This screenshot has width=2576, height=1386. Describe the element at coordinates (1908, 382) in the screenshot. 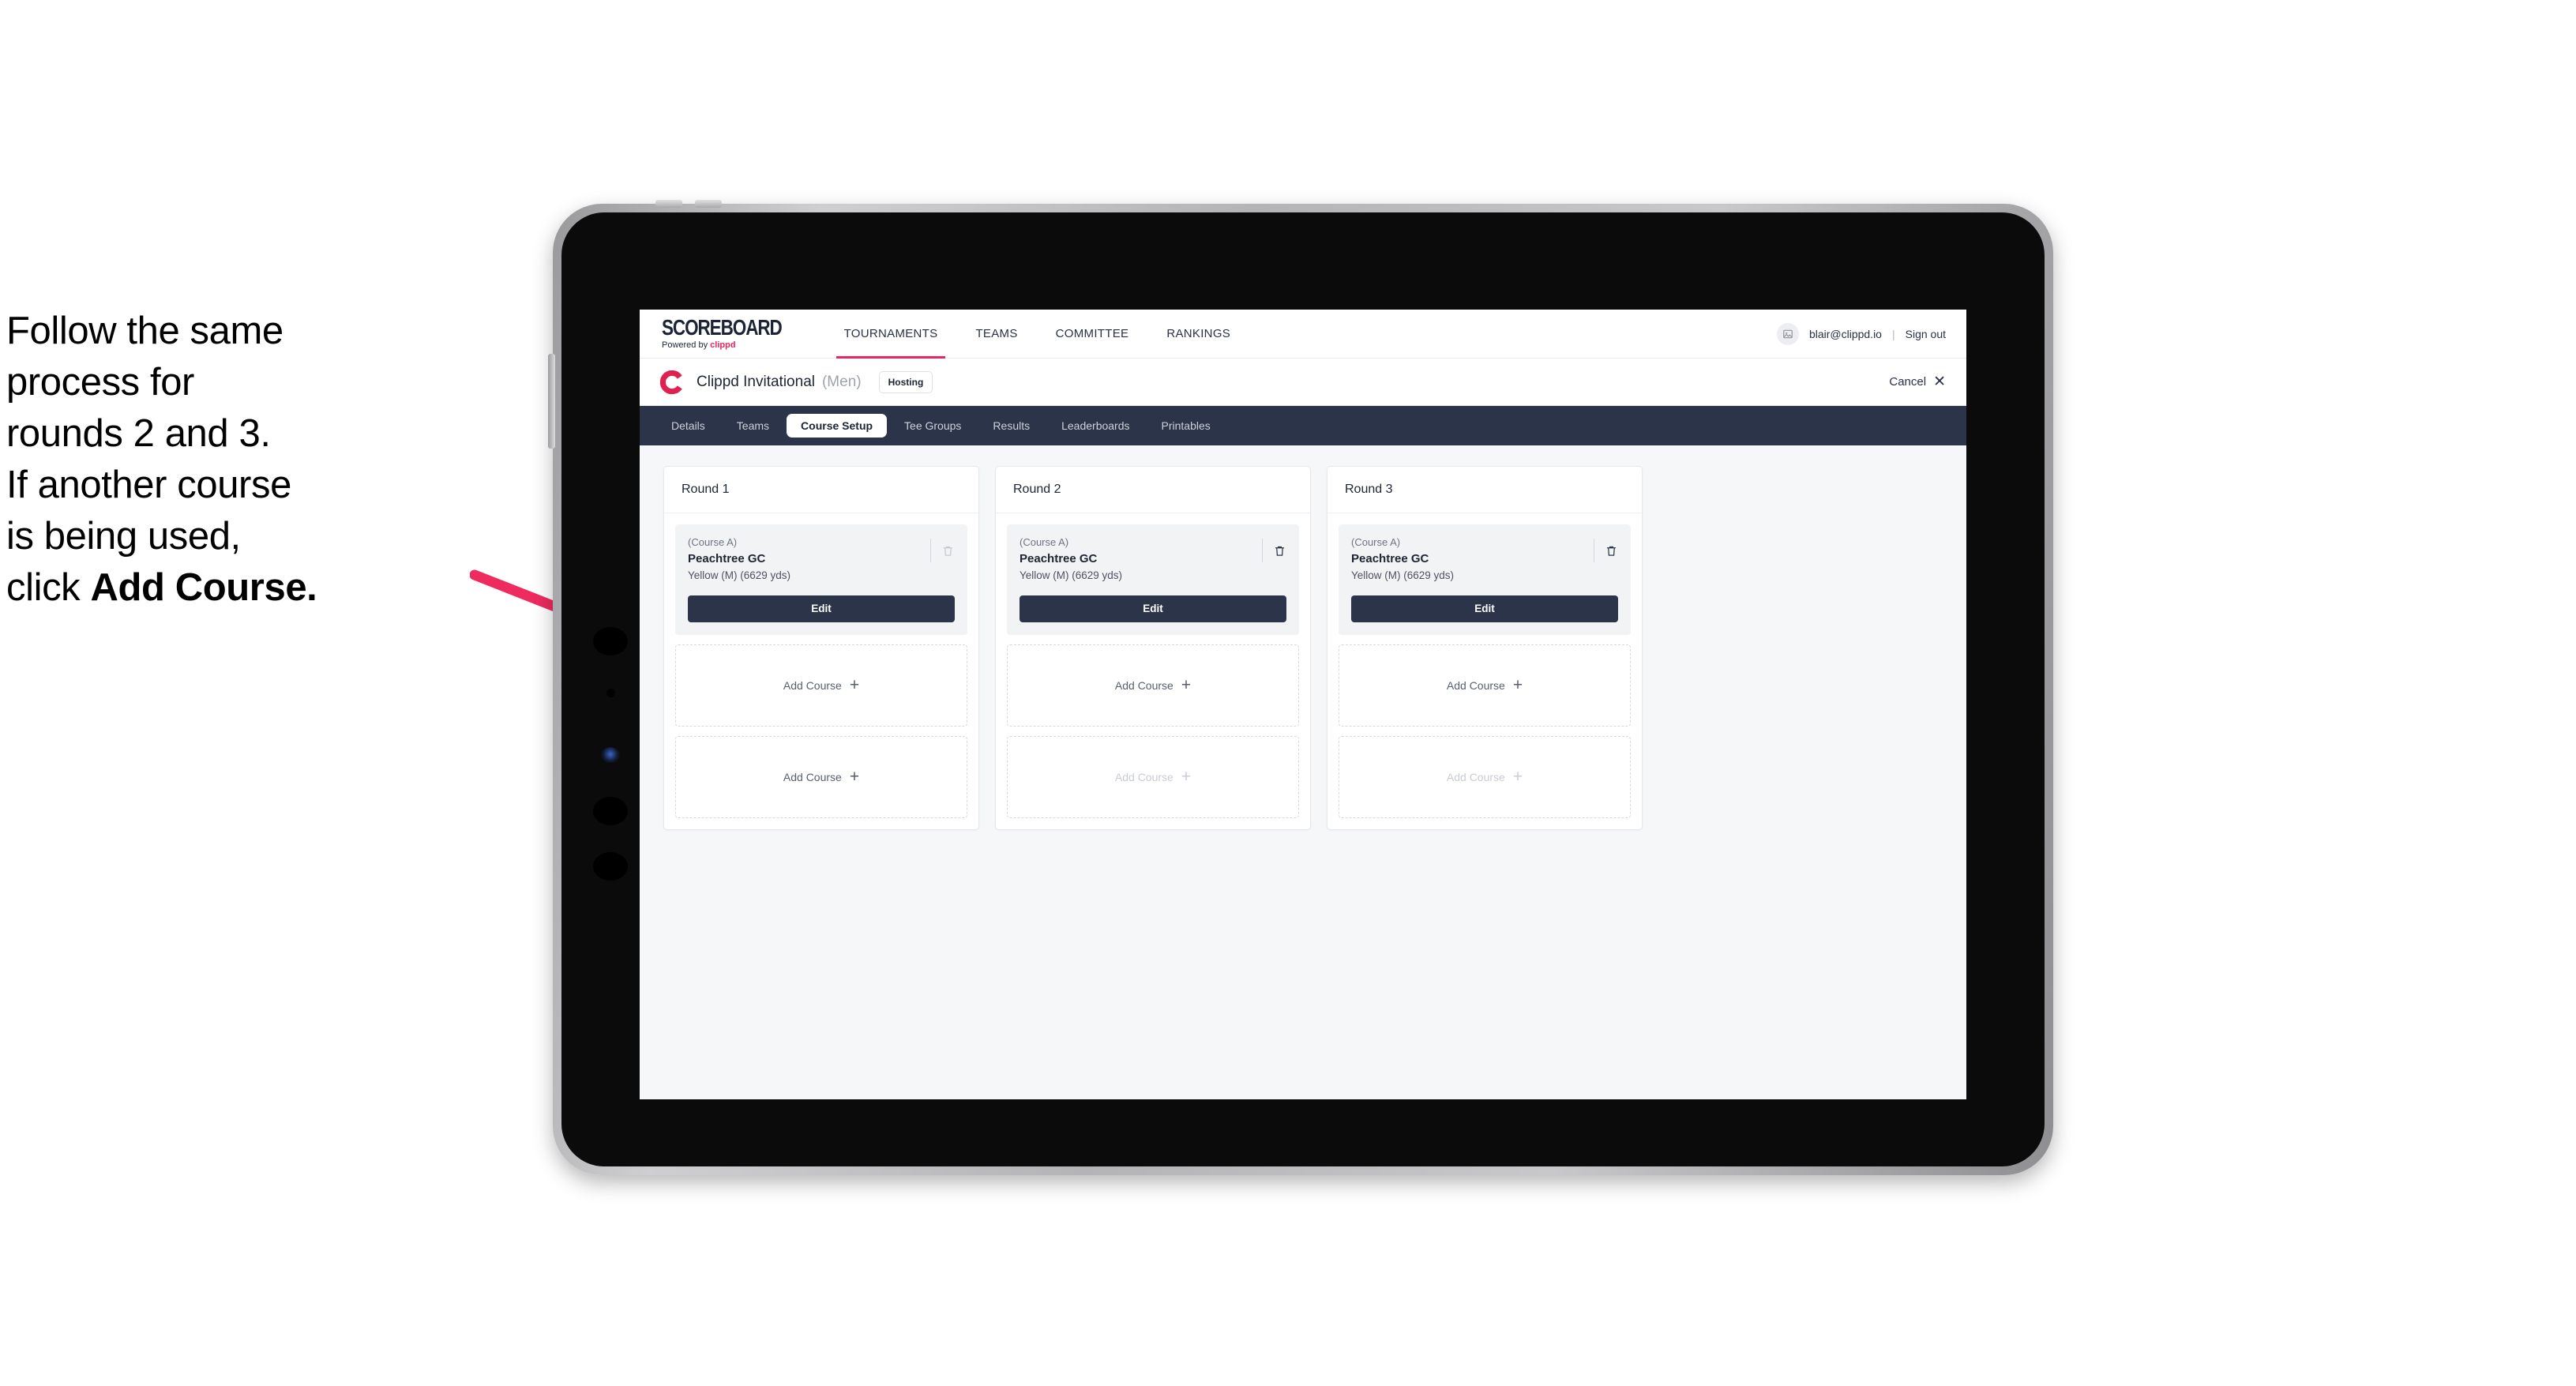

I see `cancel-label: Cancel` at that location.